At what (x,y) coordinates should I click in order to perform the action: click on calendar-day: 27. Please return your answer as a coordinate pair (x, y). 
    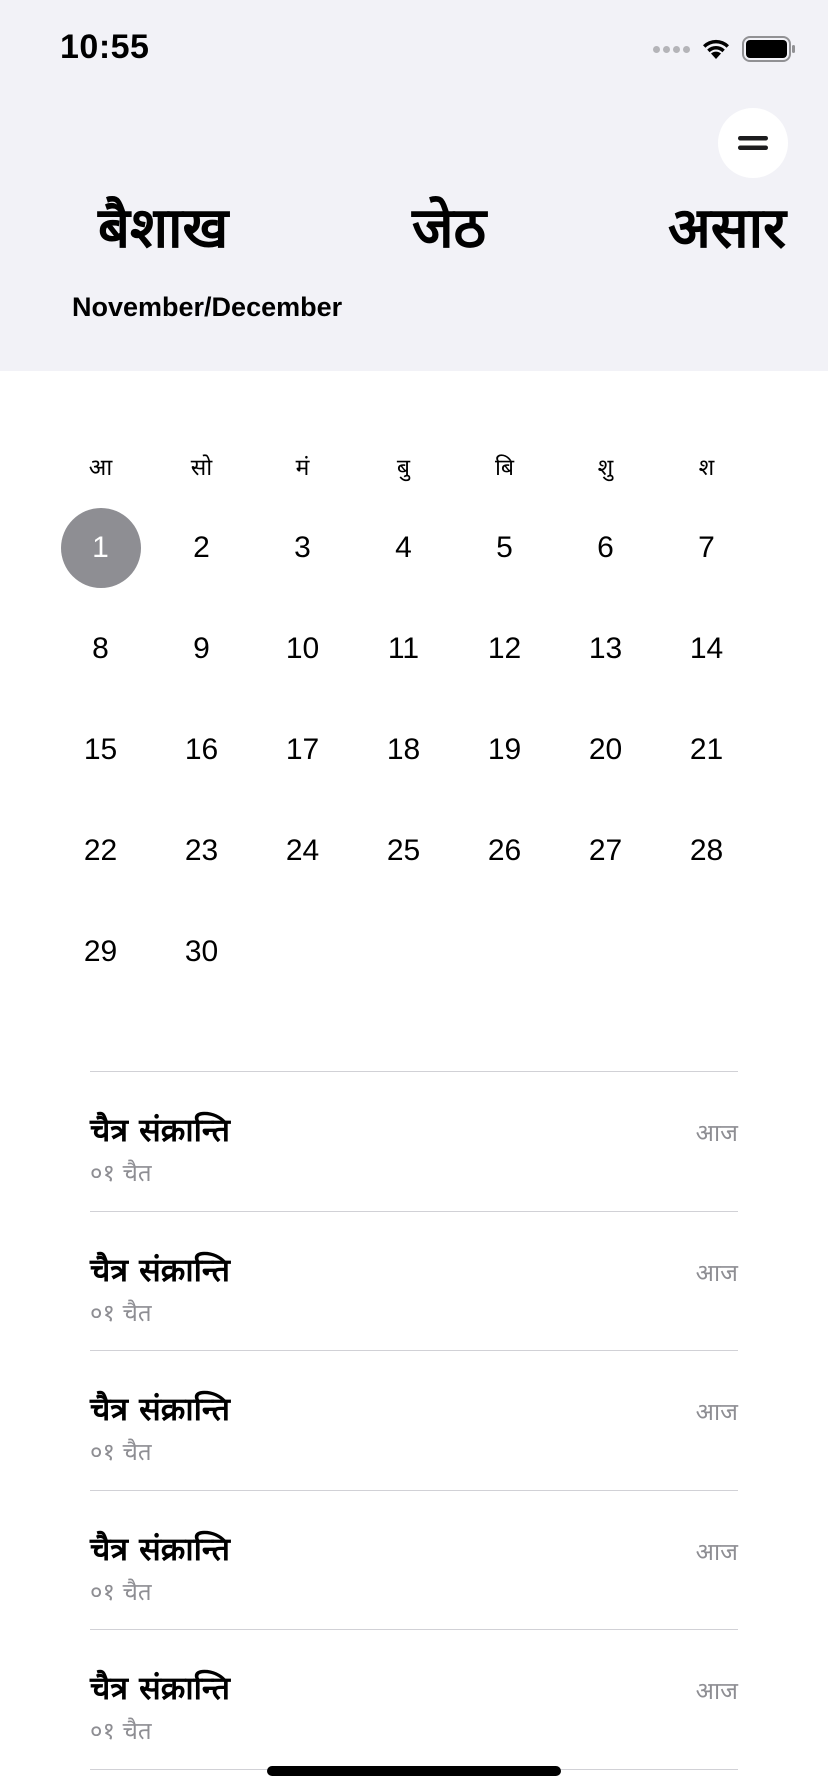
    Looking at the image, I should click on (605, 851).